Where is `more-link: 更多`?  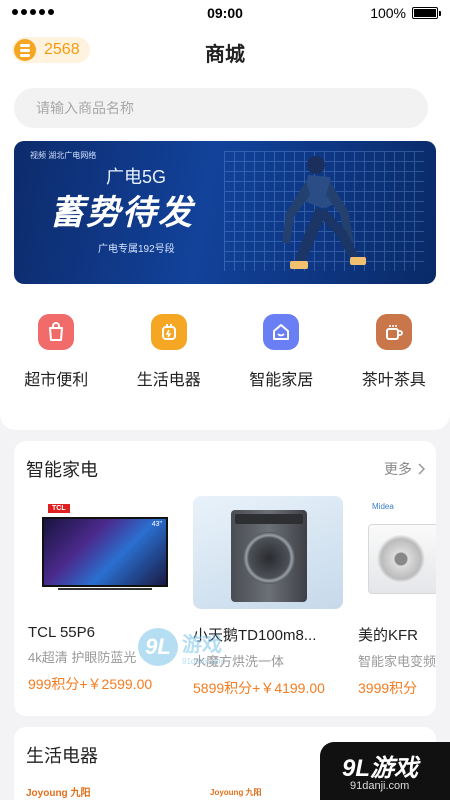 more-link: 更多 is located at coordinates (405, 469).